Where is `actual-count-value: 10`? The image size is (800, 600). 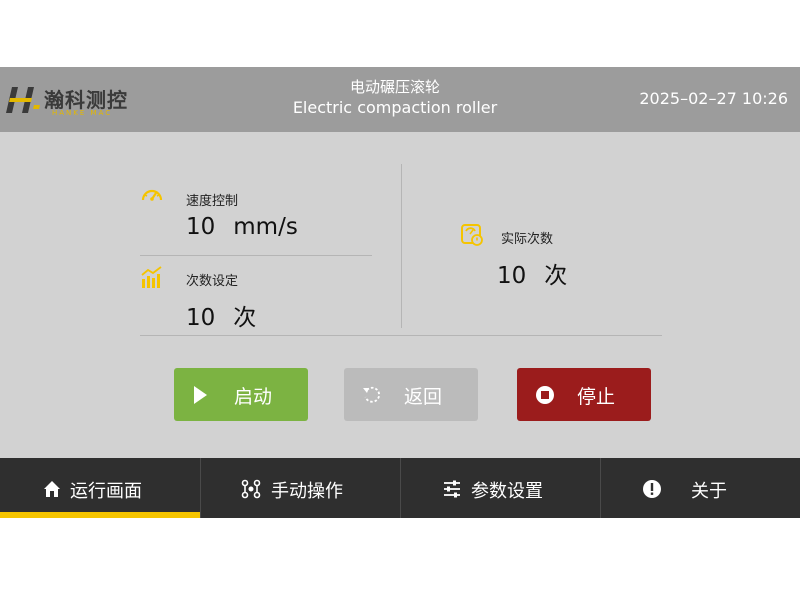
actual-count-value: 10 is located at coordinates (512, 276).